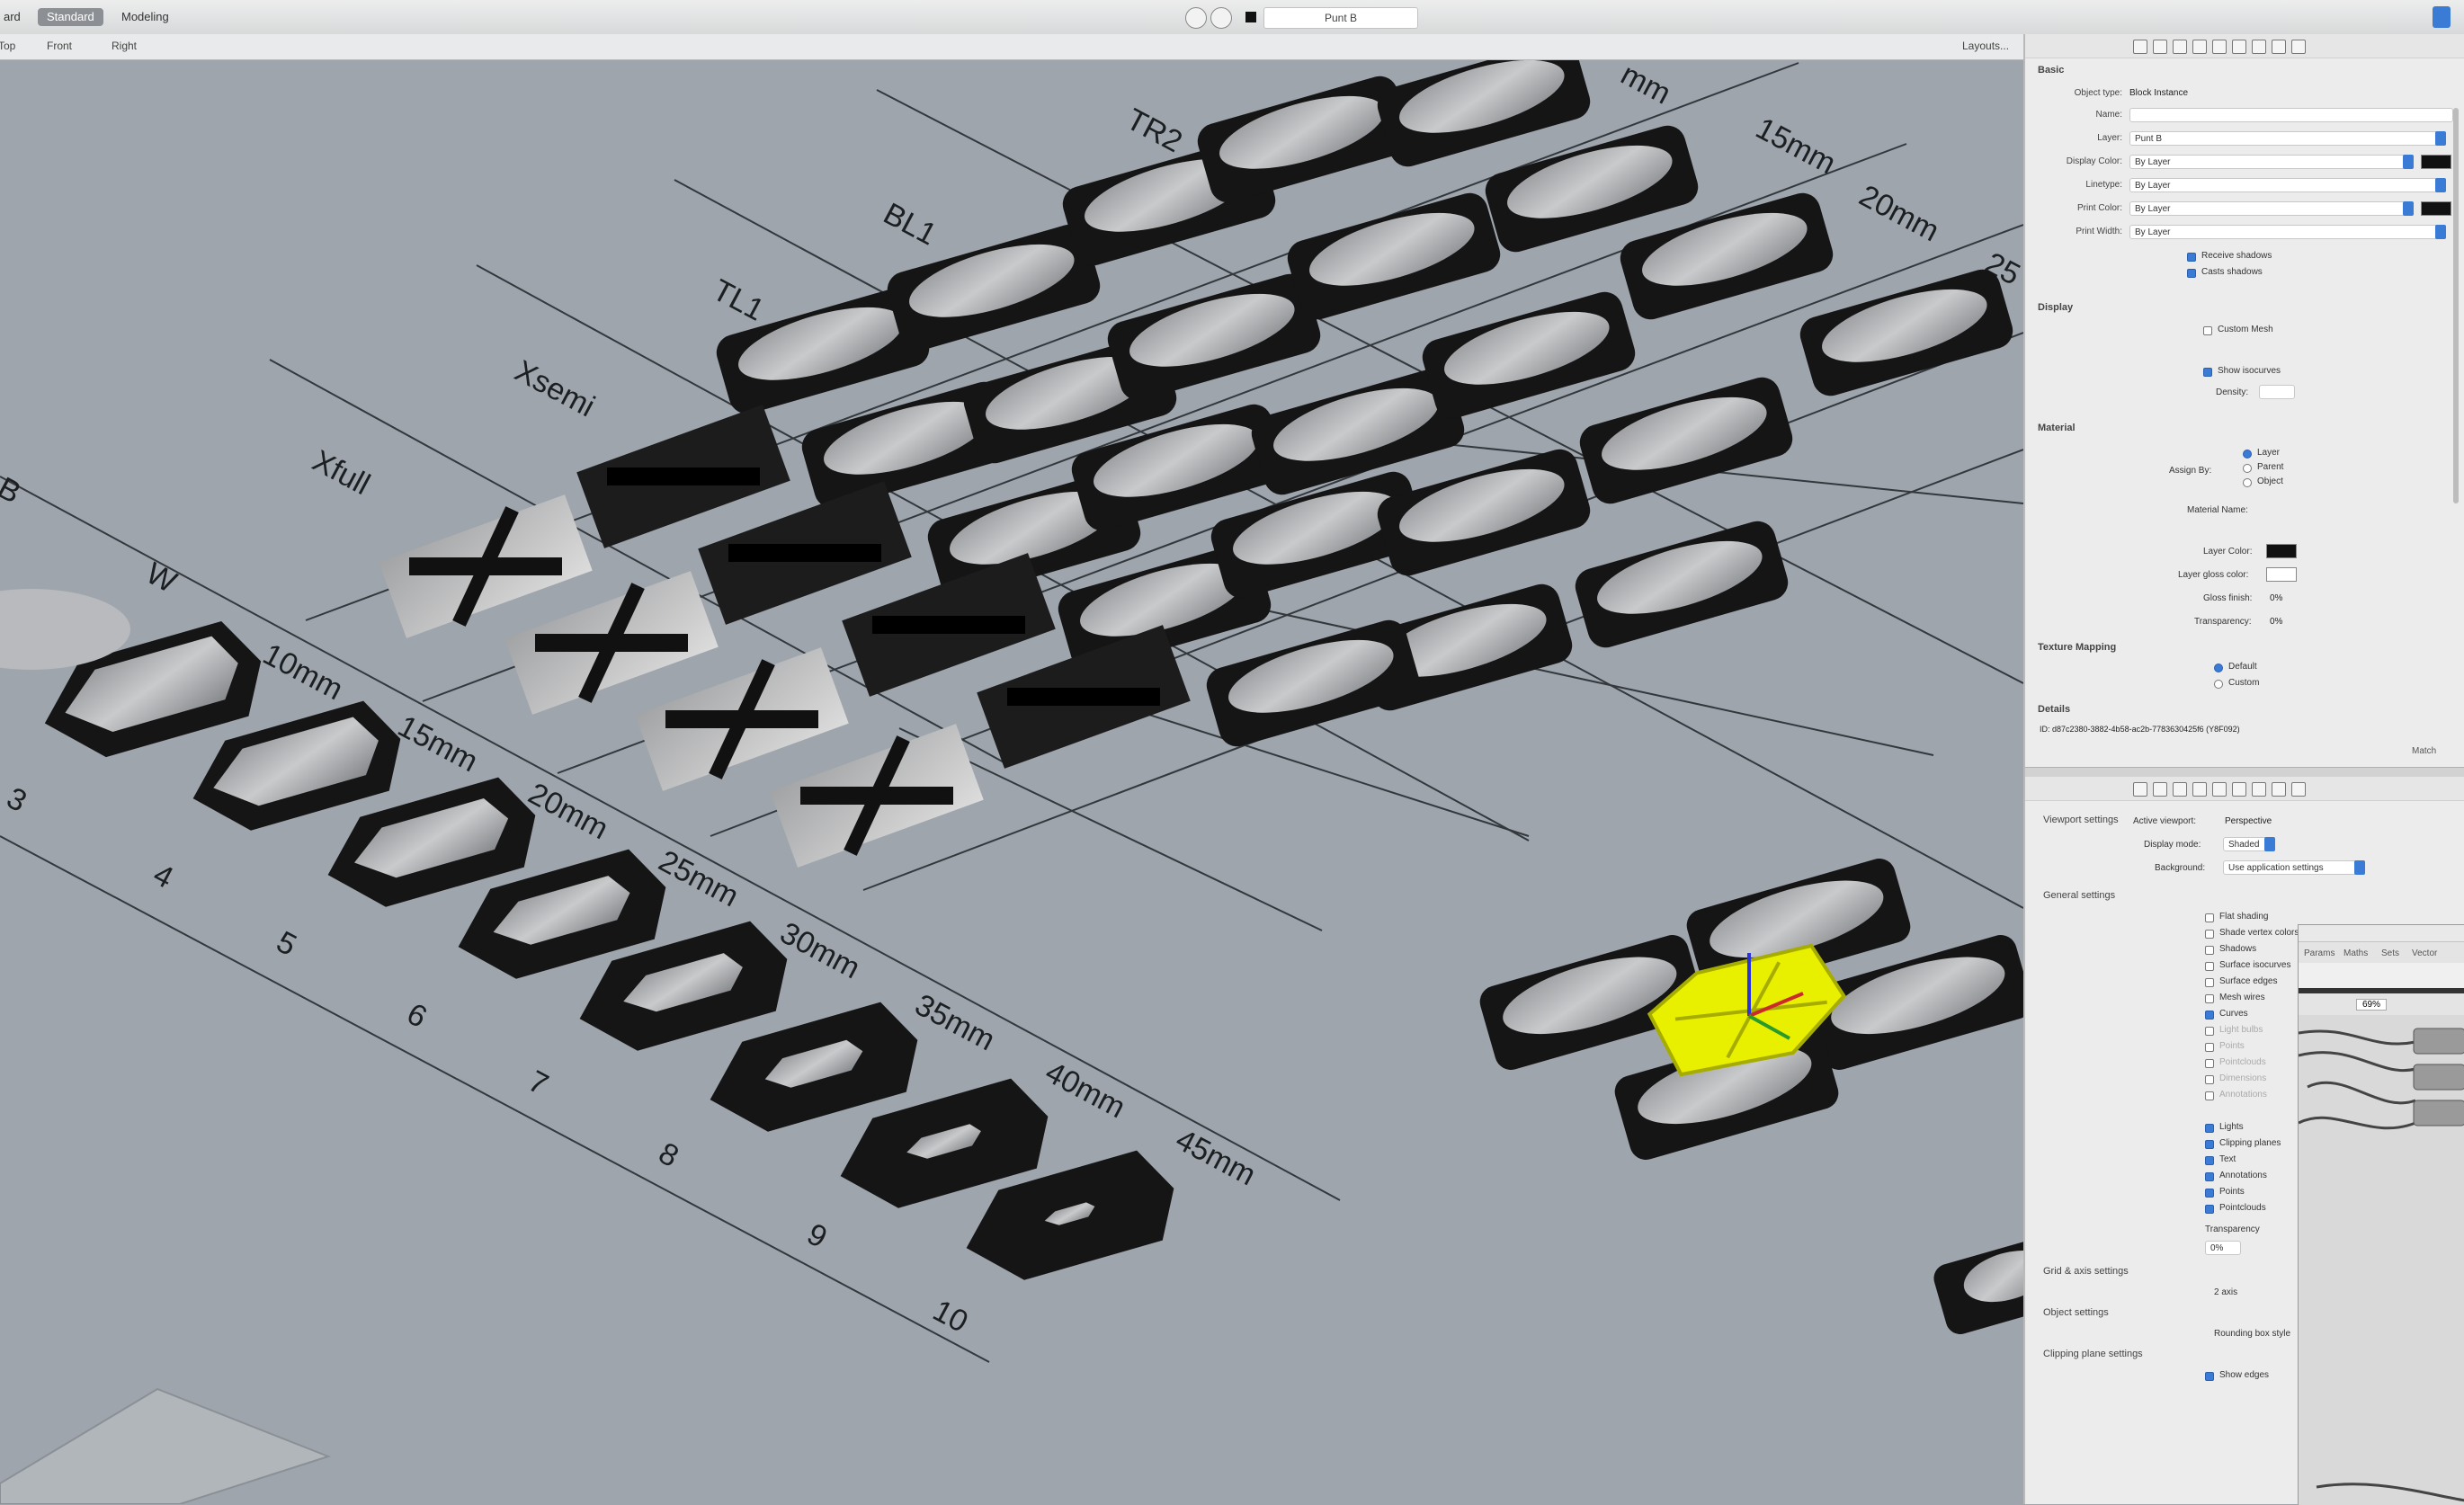  I want to click on assign-parent-radio, so click(2247, 468).